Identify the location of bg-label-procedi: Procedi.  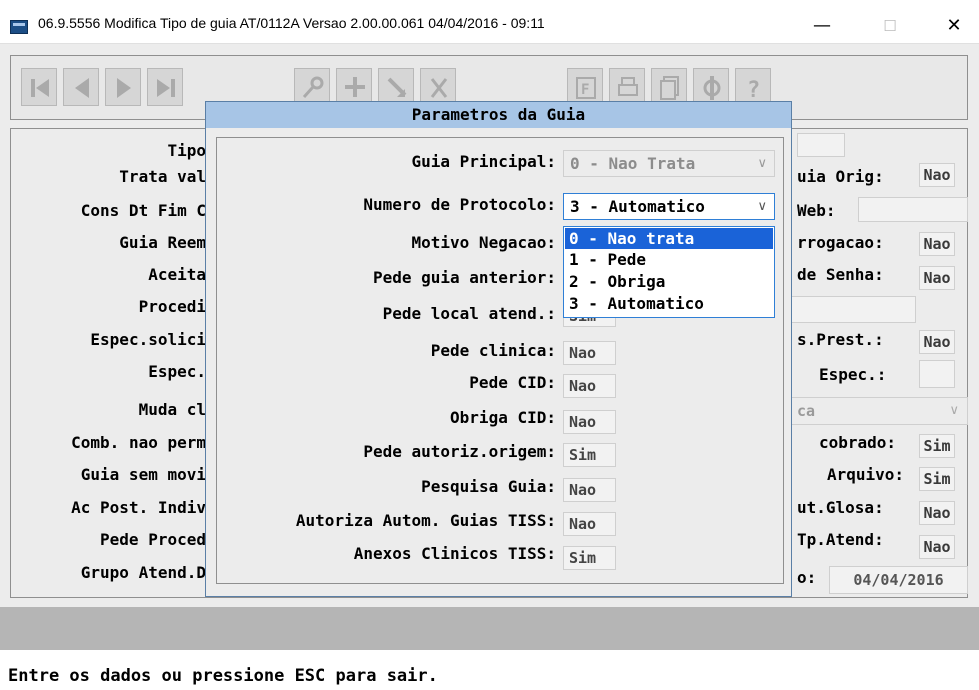
(172, 306).